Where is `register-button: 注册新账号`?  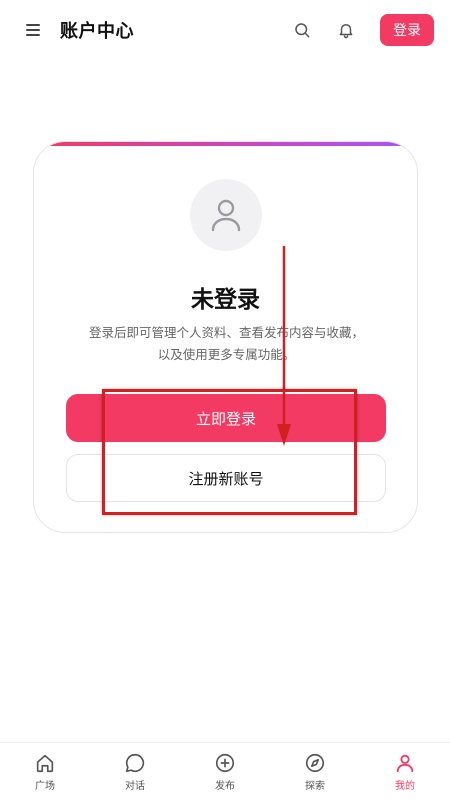 register-button: 注册新账号 is located at coordinates (226, 478).